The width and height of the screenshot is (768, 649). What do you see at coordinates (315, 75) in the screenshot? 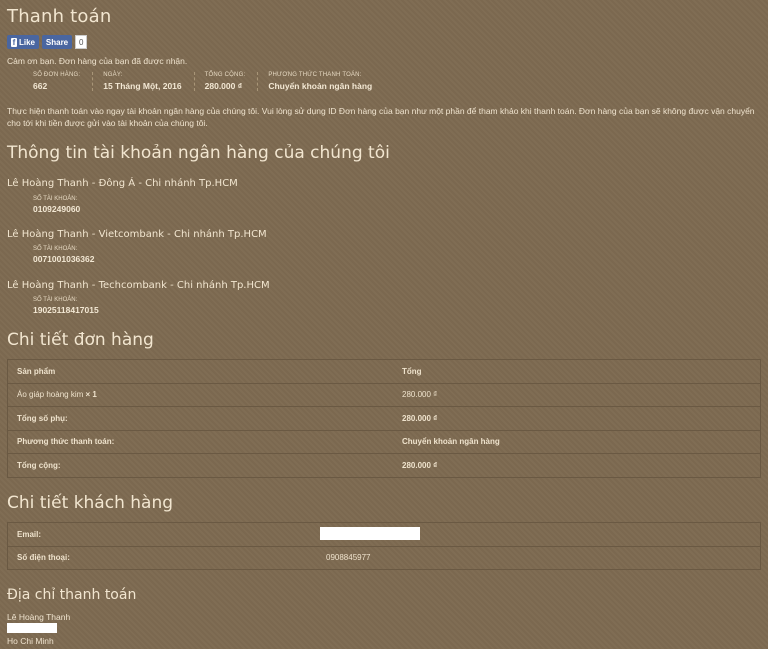
I see `overview-label: Phương thức thanh toán:` at bounding box center [315, 75].